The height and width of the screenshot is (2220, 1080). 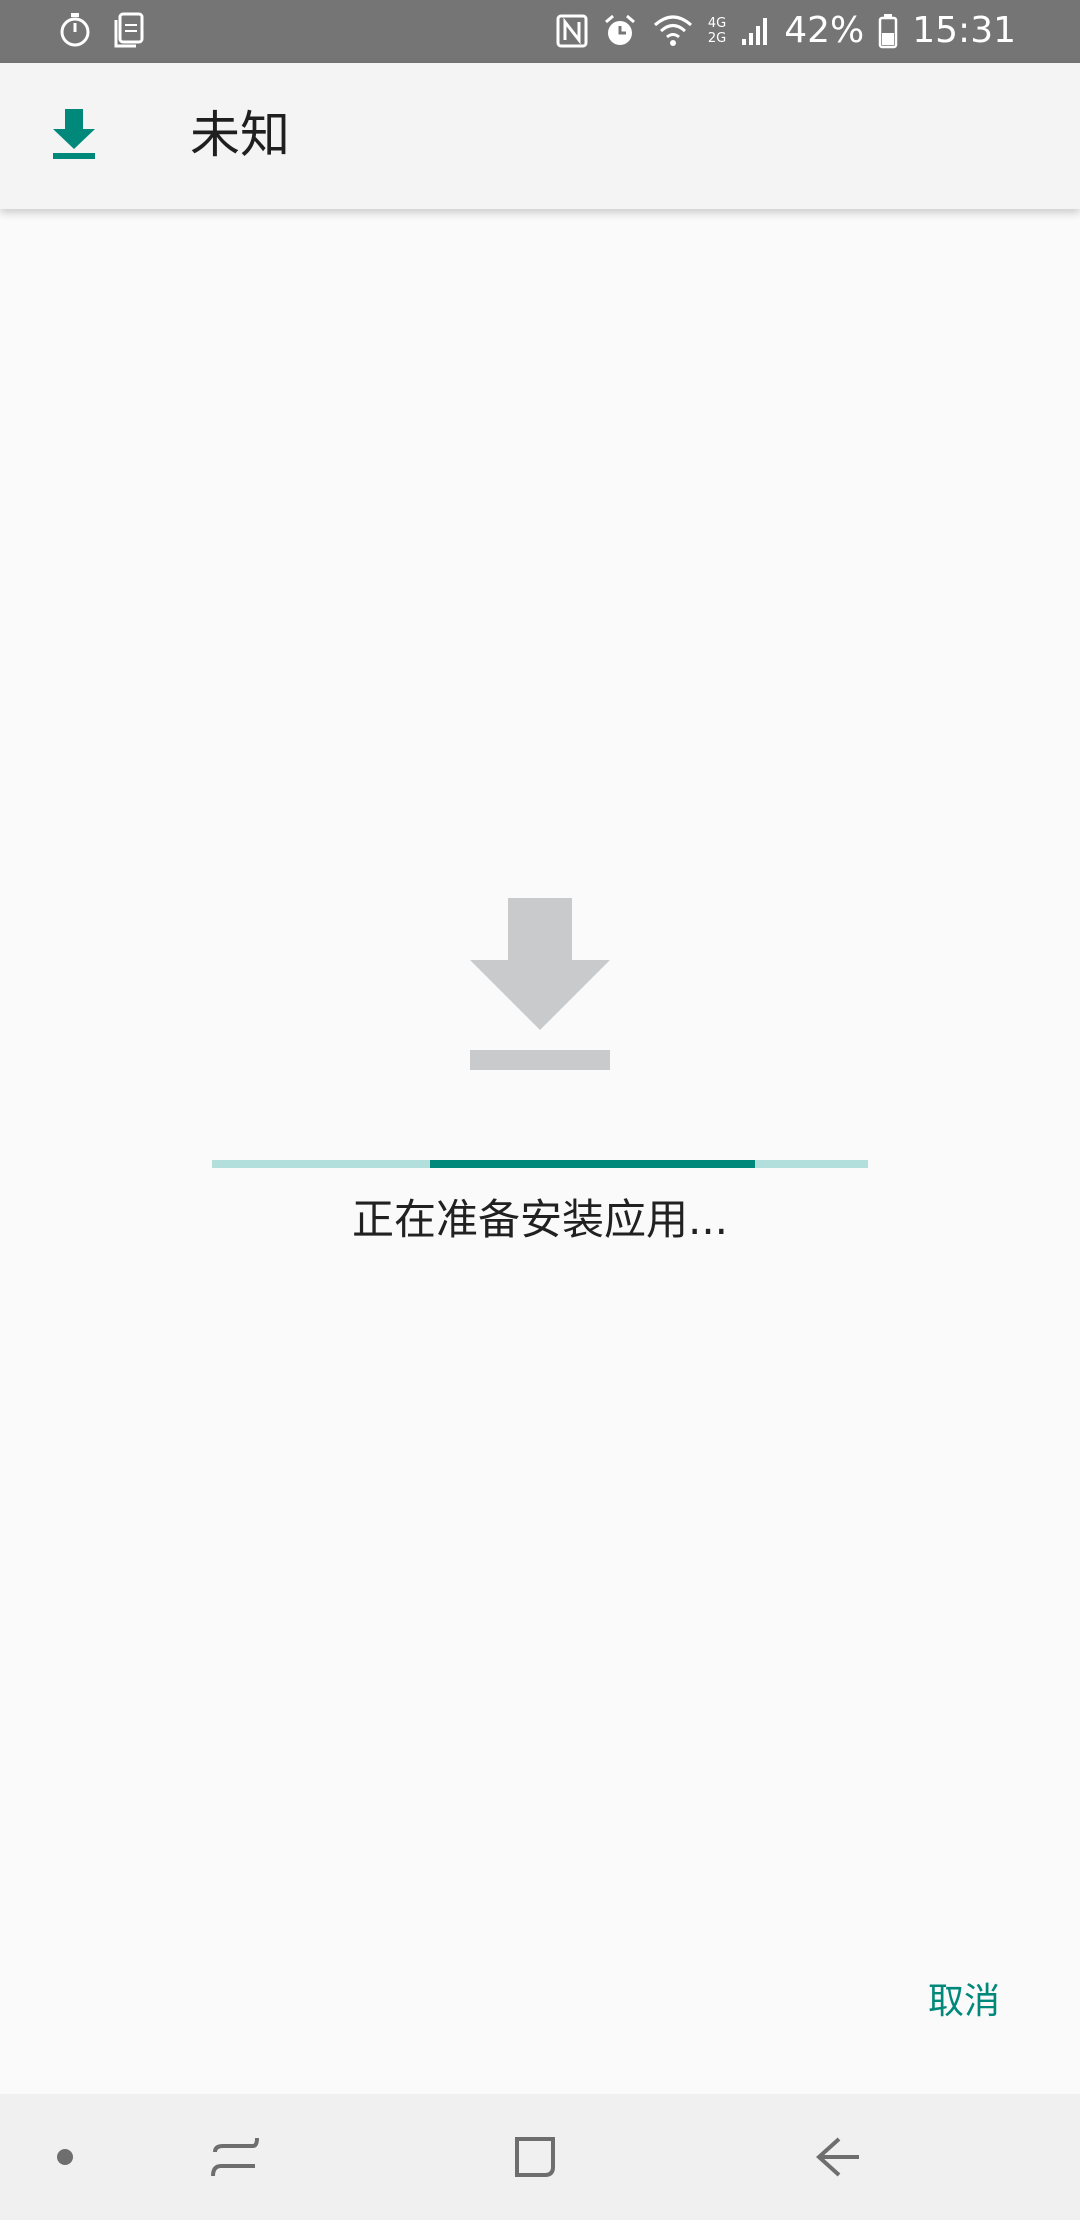 I want to click on network-type-label: 4G 2G, so click(x=717, y=31).